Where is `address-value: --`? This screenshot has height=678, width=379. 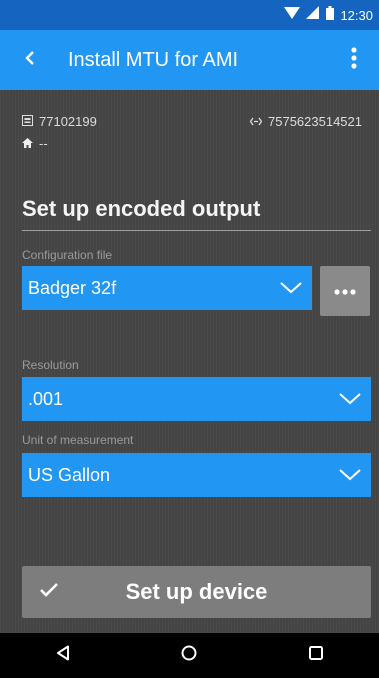
address-value: -- is located at coordinates (43, 143).